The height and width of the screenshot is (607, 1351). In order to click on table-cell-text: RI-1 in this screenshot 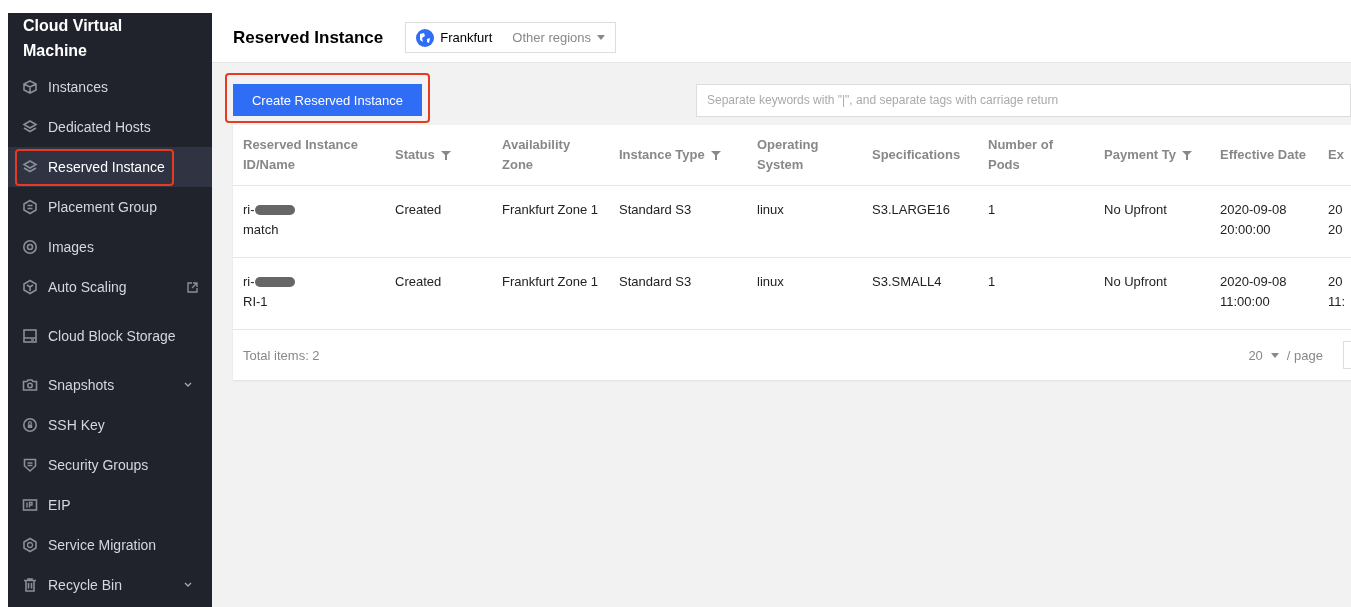, I will do `click(256, 302)`.